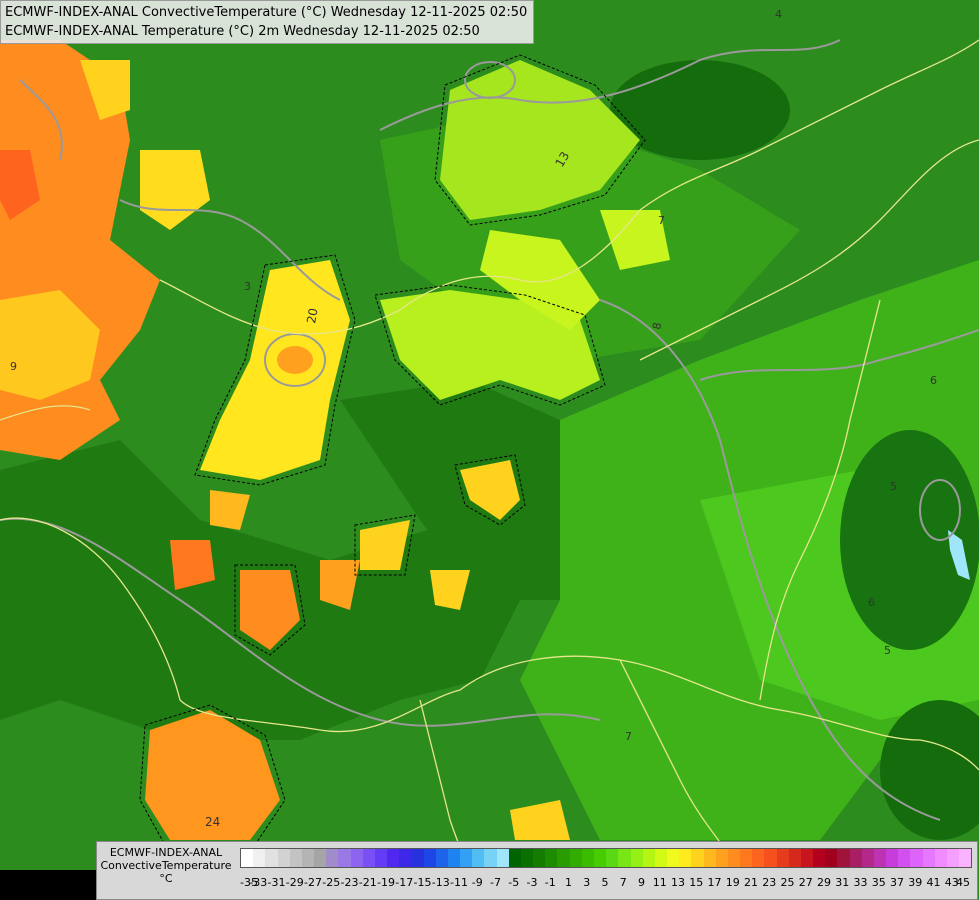 The image size is (979, 900). What do you see at coordinates (386, 882) in the screenshot?
I see `legend-tick: -19` at bounding box center [386, 882].